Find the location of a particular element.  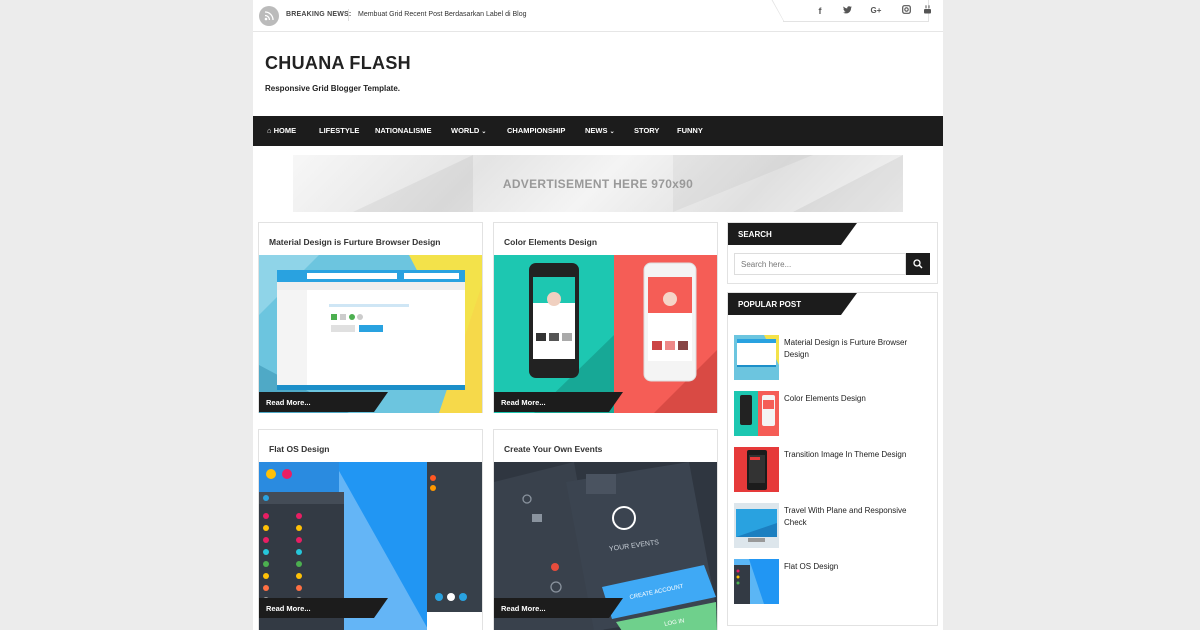

post-title: Create Your Own Events is located at coordinates (553, 449).